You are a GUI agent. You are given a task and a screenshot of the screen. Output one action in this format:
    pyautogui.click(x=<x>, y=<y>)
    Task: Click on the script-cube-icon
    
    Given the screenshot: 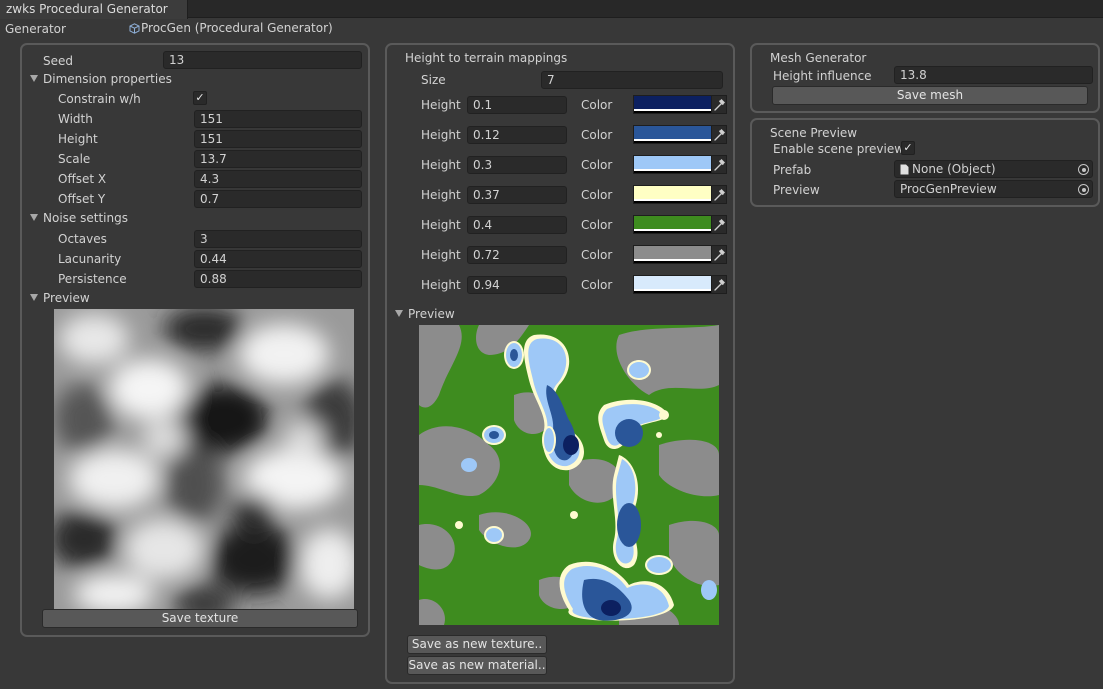 What is the action you would take?
    pyautogui.click(x=134, y=28)
    